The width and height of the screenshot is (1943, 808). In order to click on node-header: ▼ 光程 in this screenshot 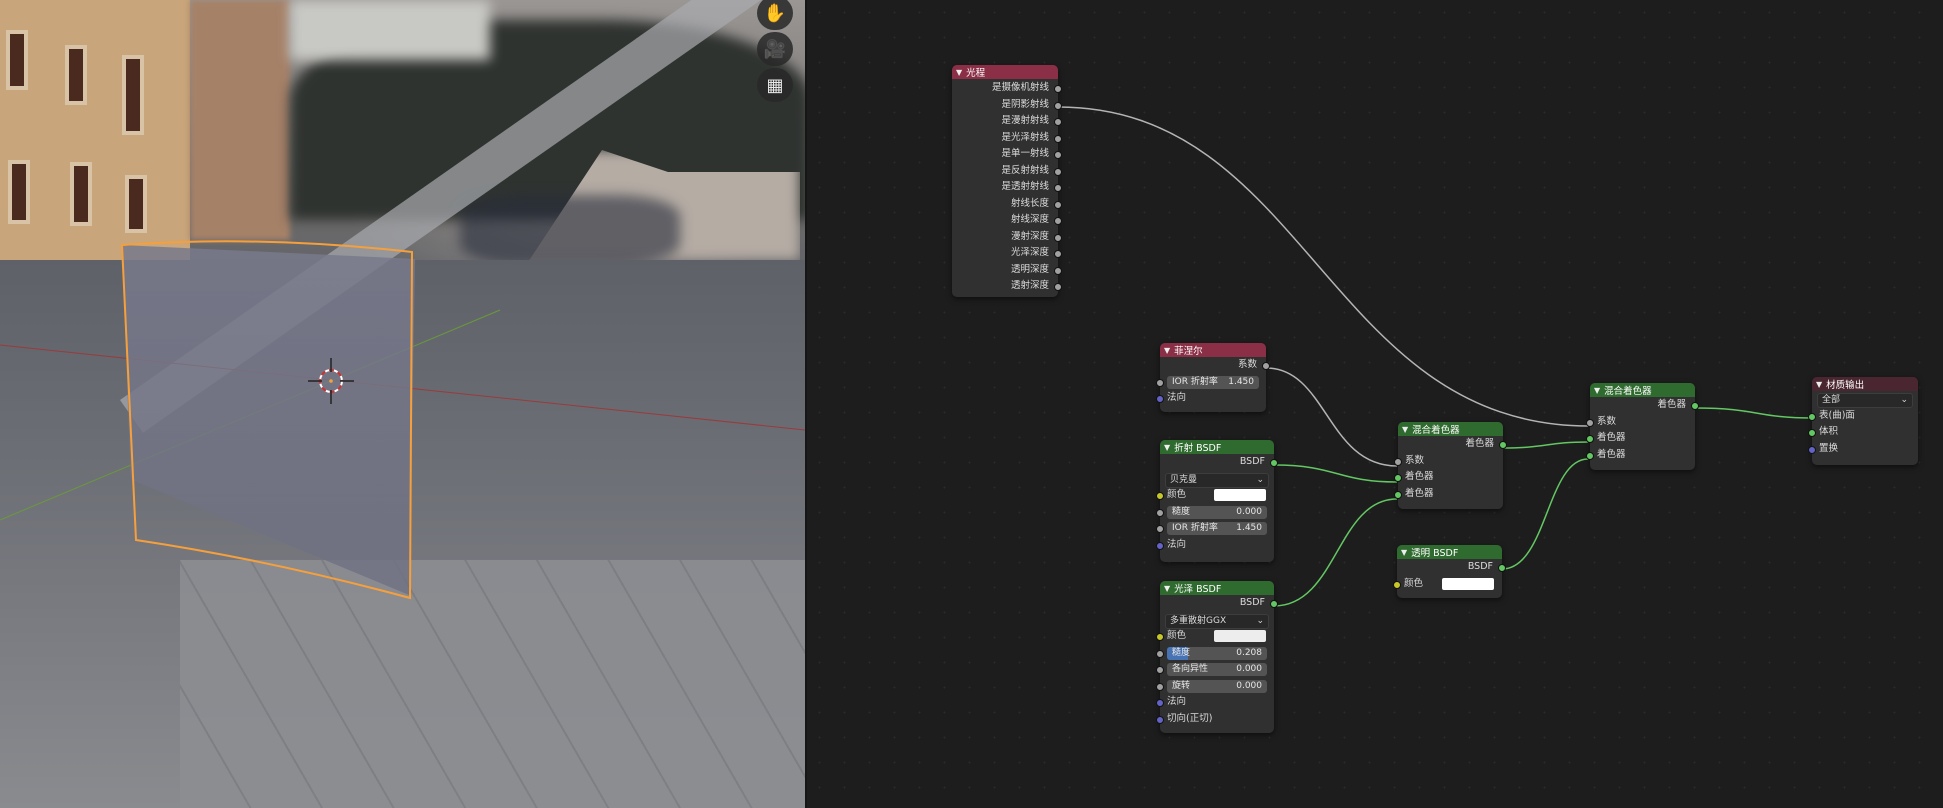, I will do `click(1005, 72)`.